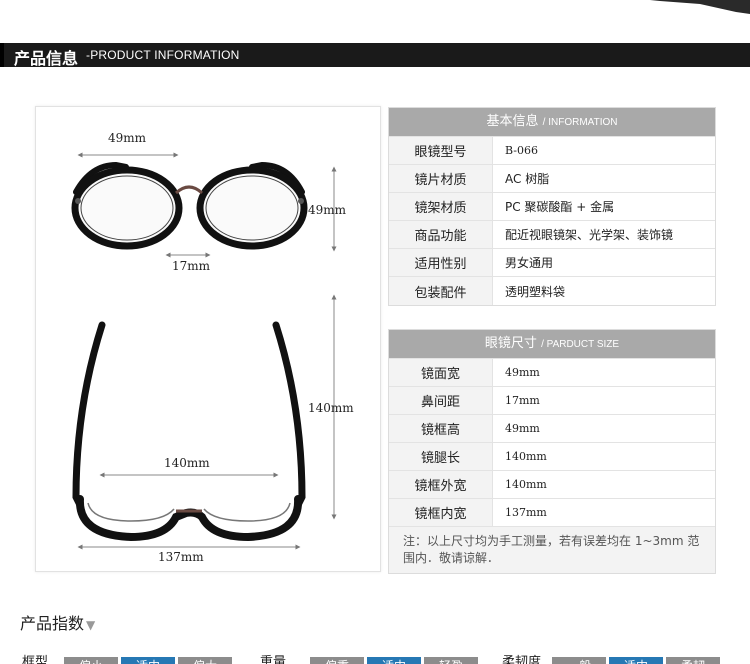 The width and height of the screenshot is (750, 664). What do you see at coordinates (91, 625) in the screenshot?
I see `triangle-down-icon: ▼` at bounding box center [91, 625].